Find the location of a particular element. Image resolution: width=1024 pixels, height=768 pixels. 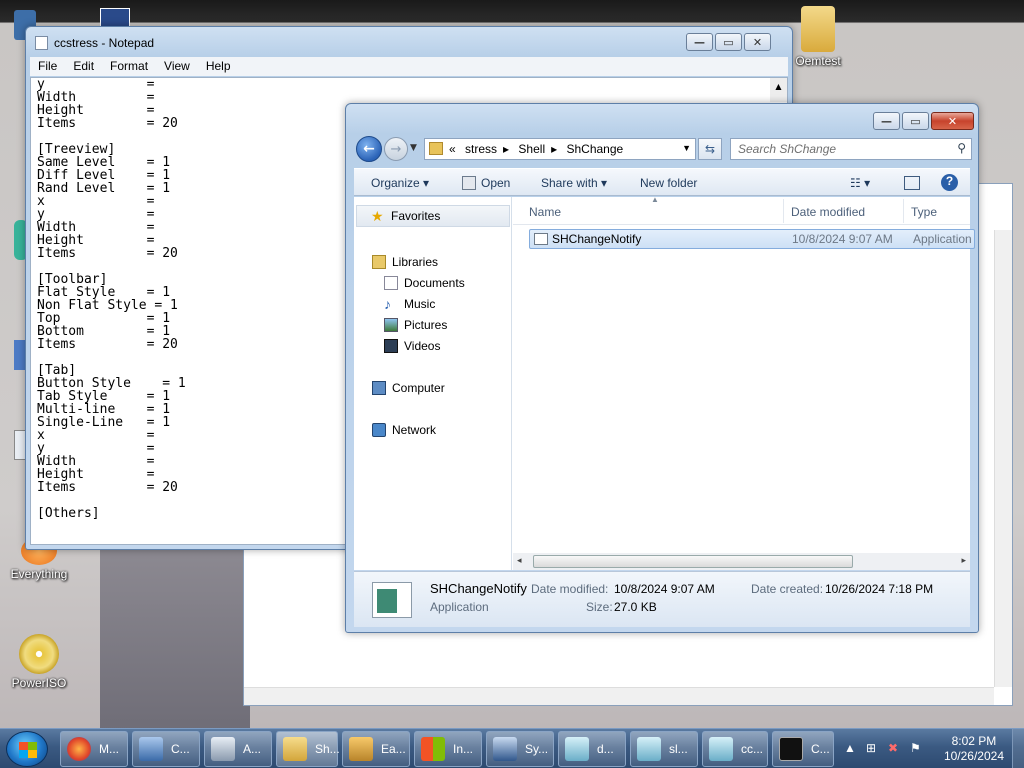

recent-pages-dropdown: ▼ is located at coordinates (413, 148).